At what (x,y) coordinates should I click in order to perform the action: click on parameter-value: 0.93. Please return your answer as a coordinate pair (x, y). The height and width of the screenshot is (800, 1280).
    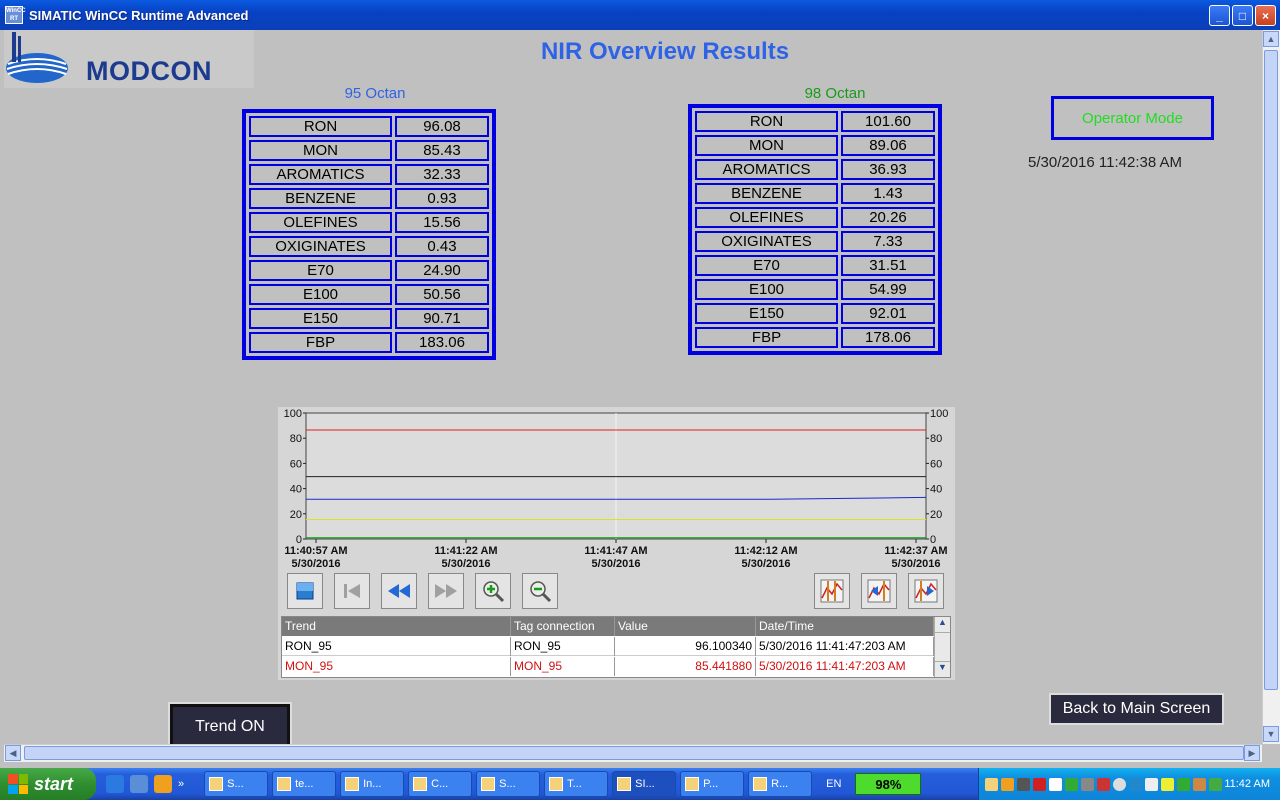
    Looking at the image, I should click on (442, 198).